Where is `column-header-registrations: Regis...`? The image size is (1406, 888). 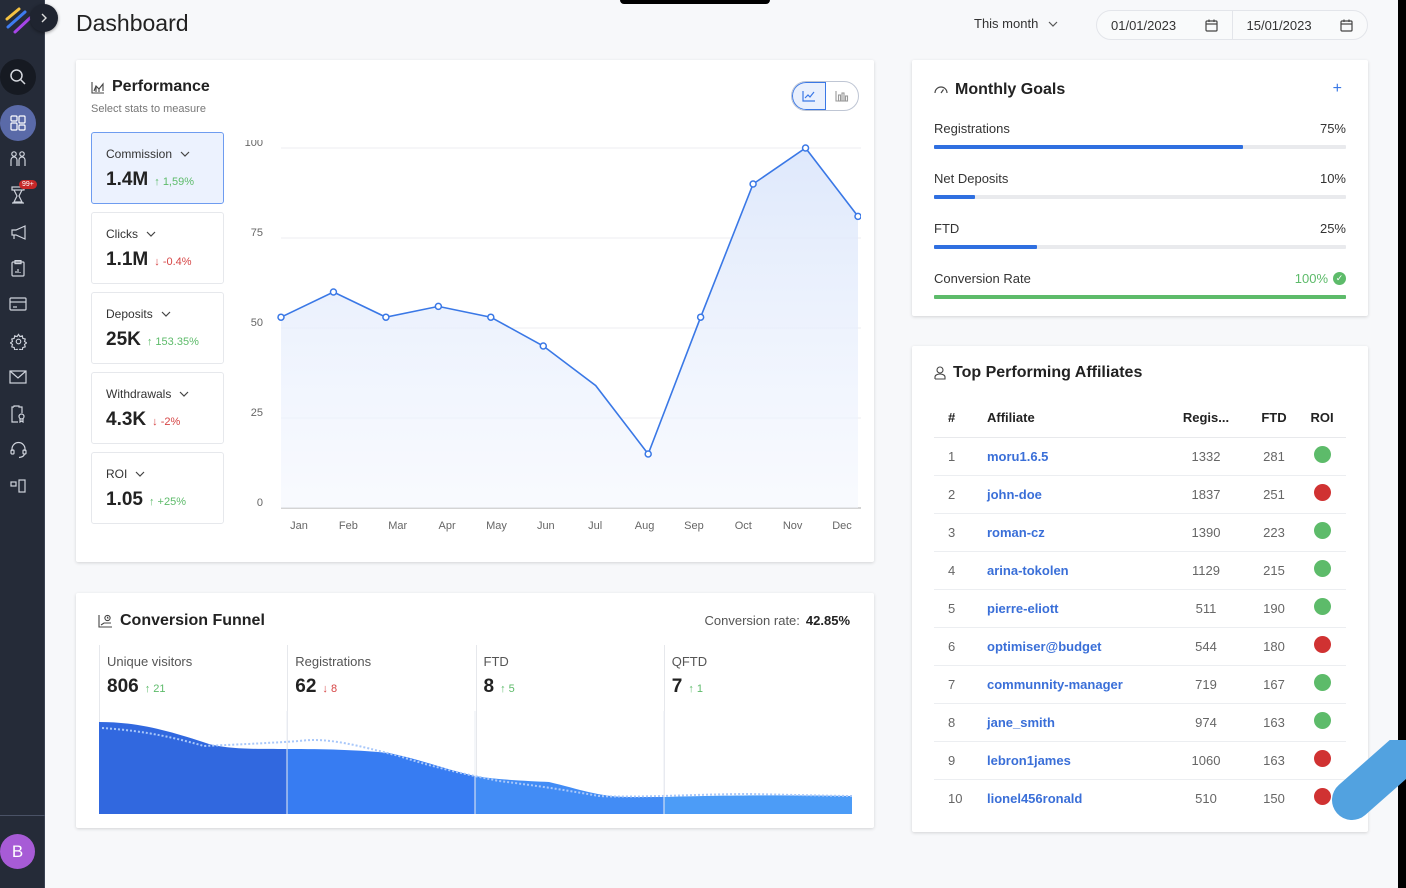 column-header-registrations: Regis... is located at coordinates (1206, 418).